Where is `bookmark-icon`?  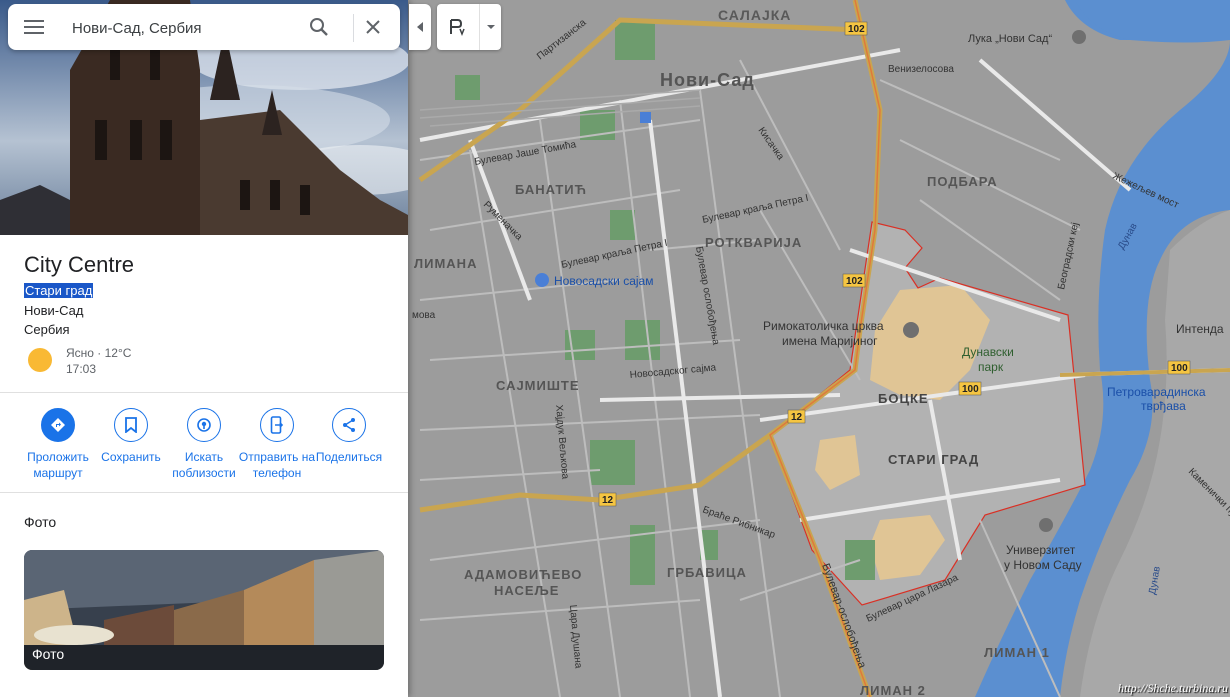 bookmark-icon is located at coordinates (131, 425).